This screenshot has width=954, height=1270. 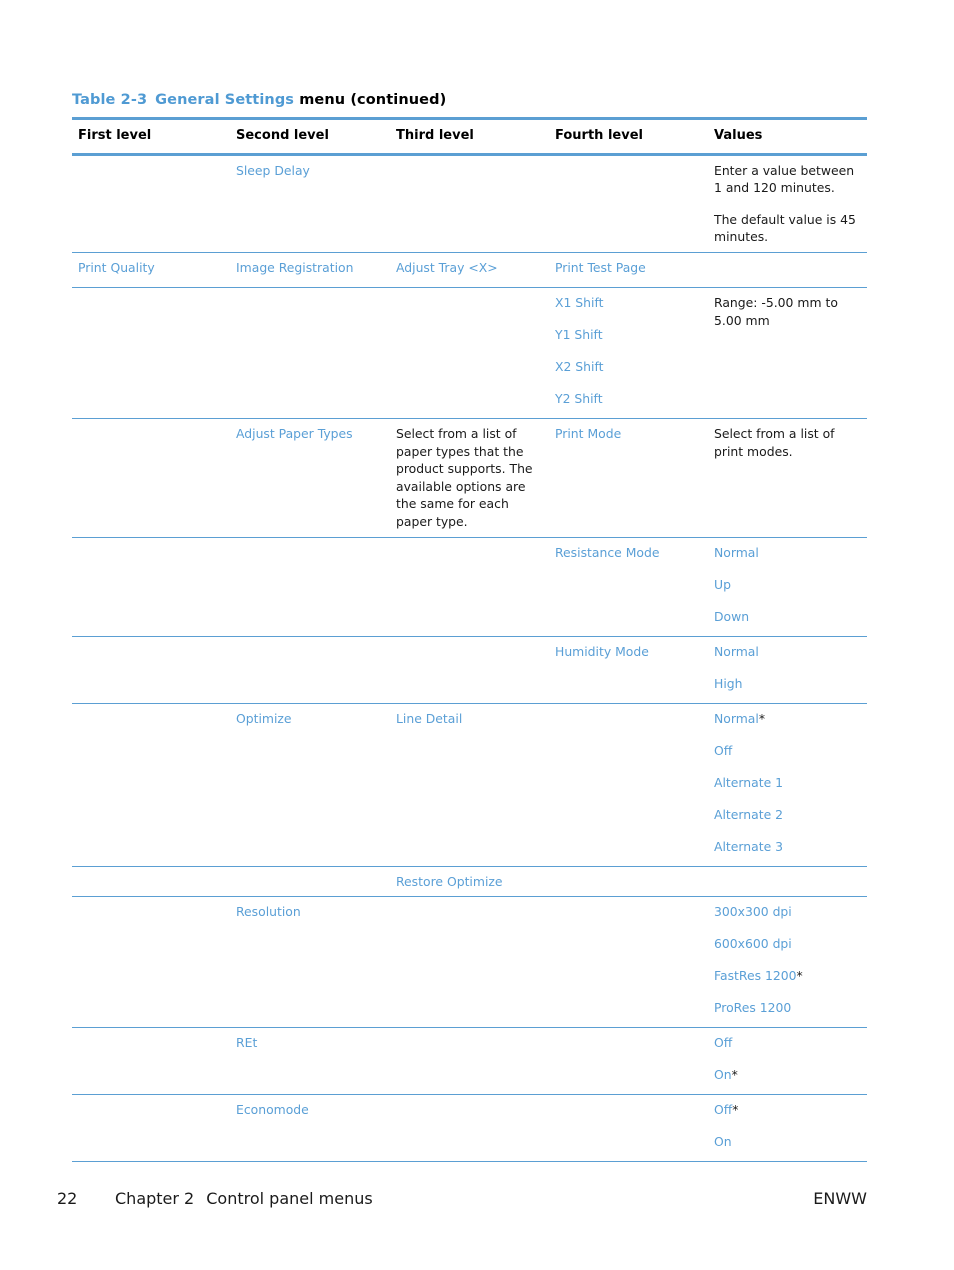 What do you see at coordinates (728, 683) in the screenshot?
I see `value-option-label: High` at bounding box center [728, 683].